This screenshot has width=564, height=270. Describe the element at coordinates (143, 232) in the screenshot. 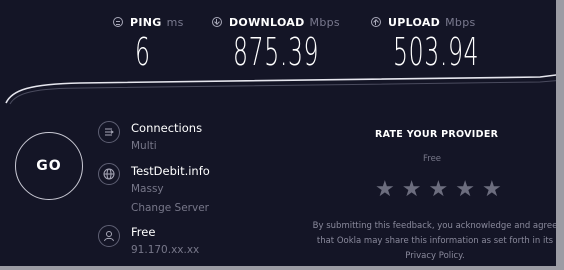

I see `provider-name: Free` at that location.